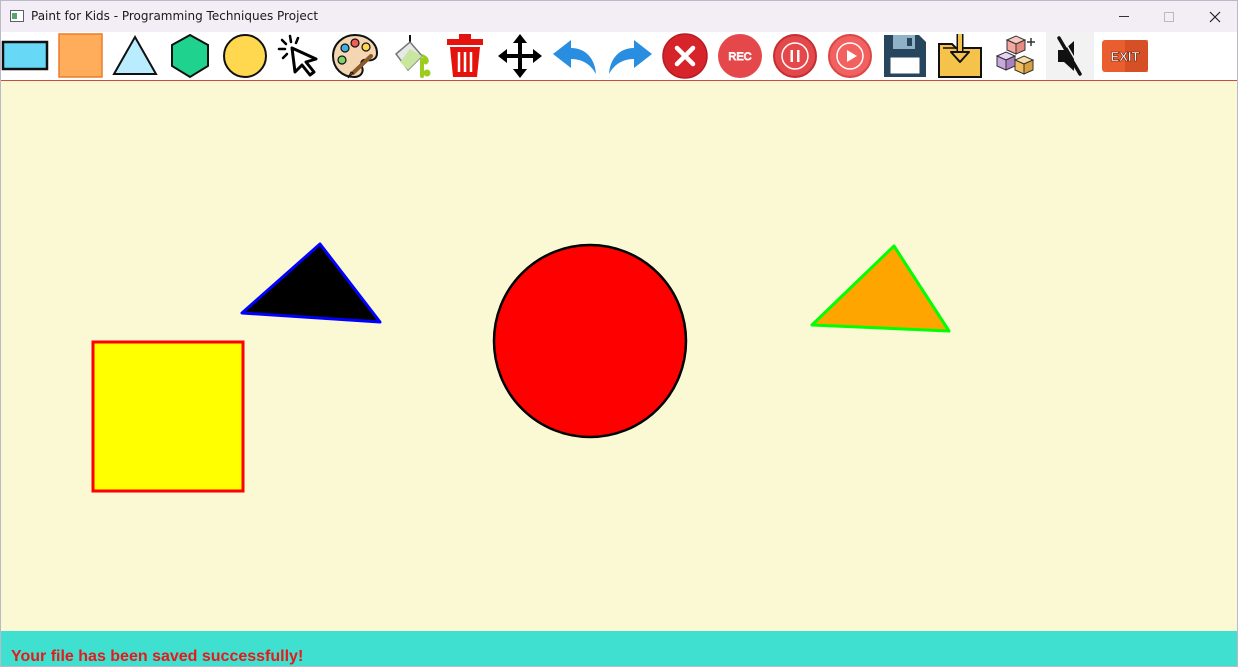 This screenshot has height=667, width=1238. I want to click on trash-icon, so click(465, 55).